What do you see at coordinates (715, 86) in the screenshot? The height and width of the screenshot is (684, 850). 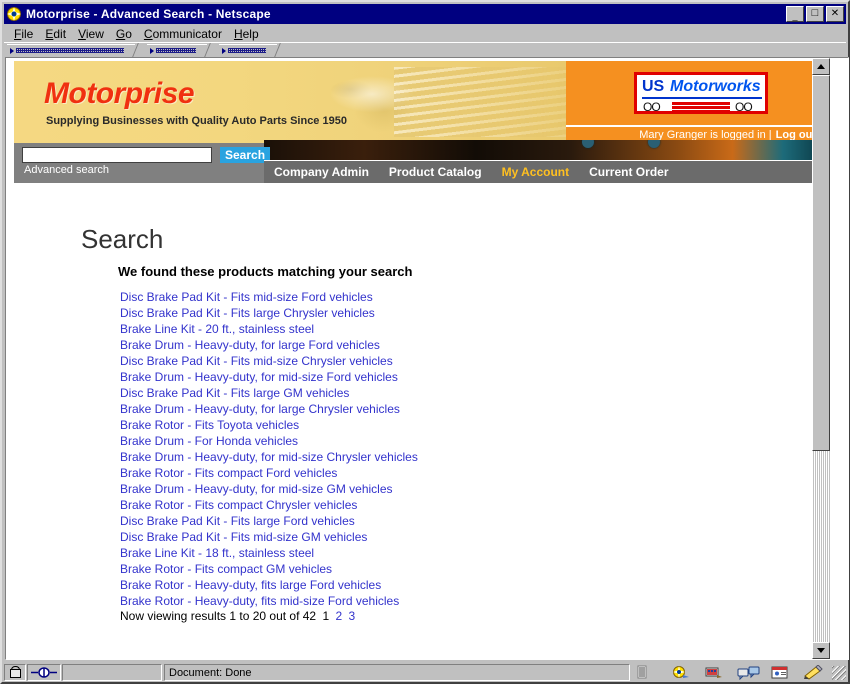 I see `logo-motorworks-text: Motorworks` at bounding box center [715, 86].